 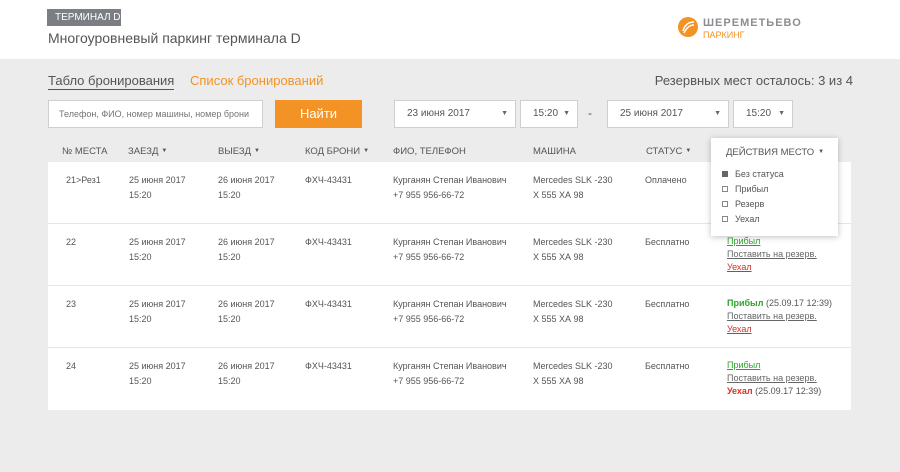 What do you see at coordinates (741, 219) in the screenshot?
I see `filter-option-left: Уехал` at bounding box center [741, 219].